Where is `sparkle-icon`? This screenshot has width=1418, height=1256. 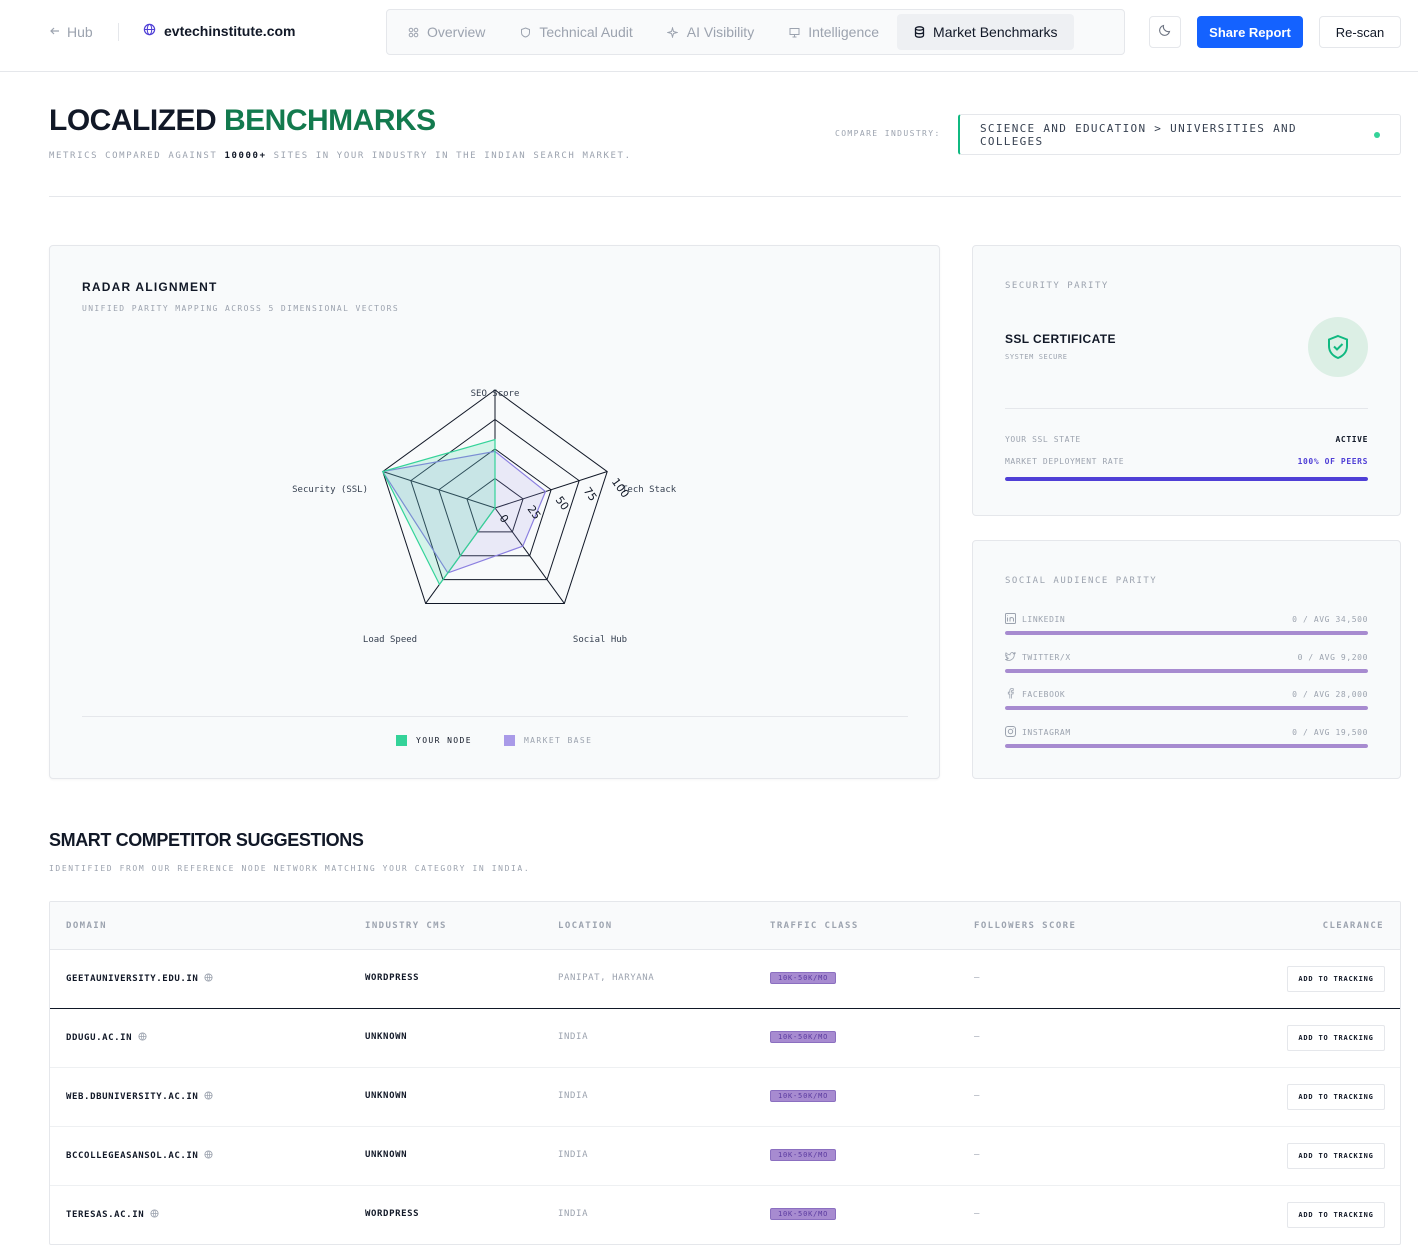 sparkle-icon is located at coordinates (673, 32).